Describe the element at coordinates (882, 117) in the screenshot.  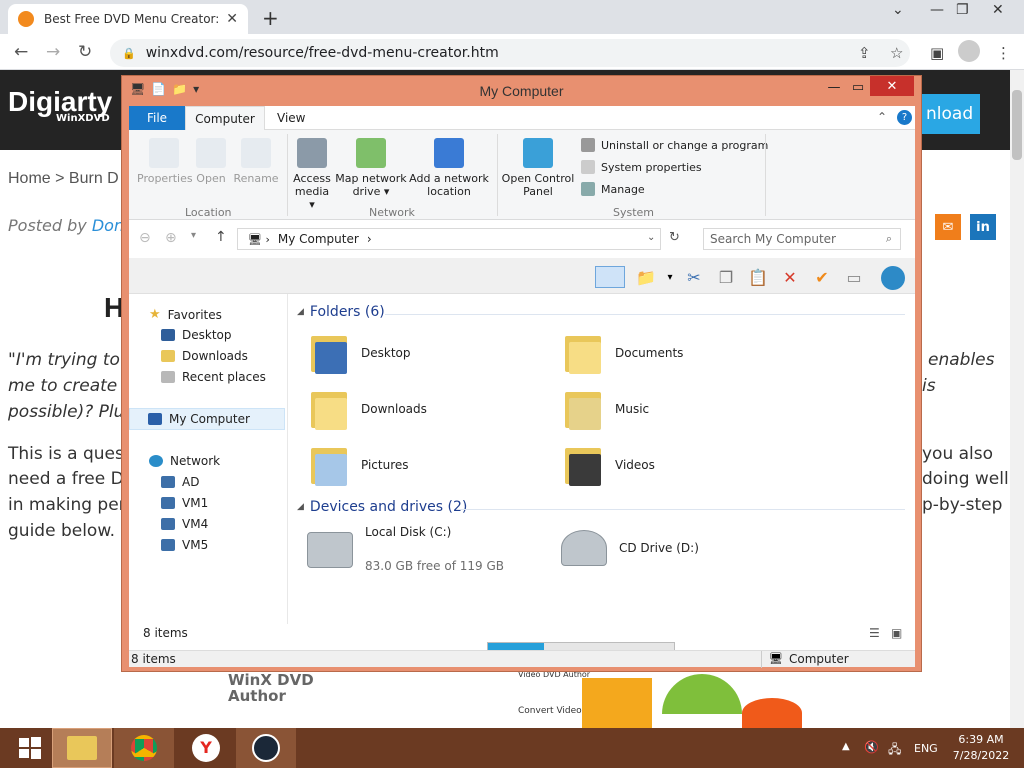
I see `collapse-ribbon-icon: ⌃` at that location.